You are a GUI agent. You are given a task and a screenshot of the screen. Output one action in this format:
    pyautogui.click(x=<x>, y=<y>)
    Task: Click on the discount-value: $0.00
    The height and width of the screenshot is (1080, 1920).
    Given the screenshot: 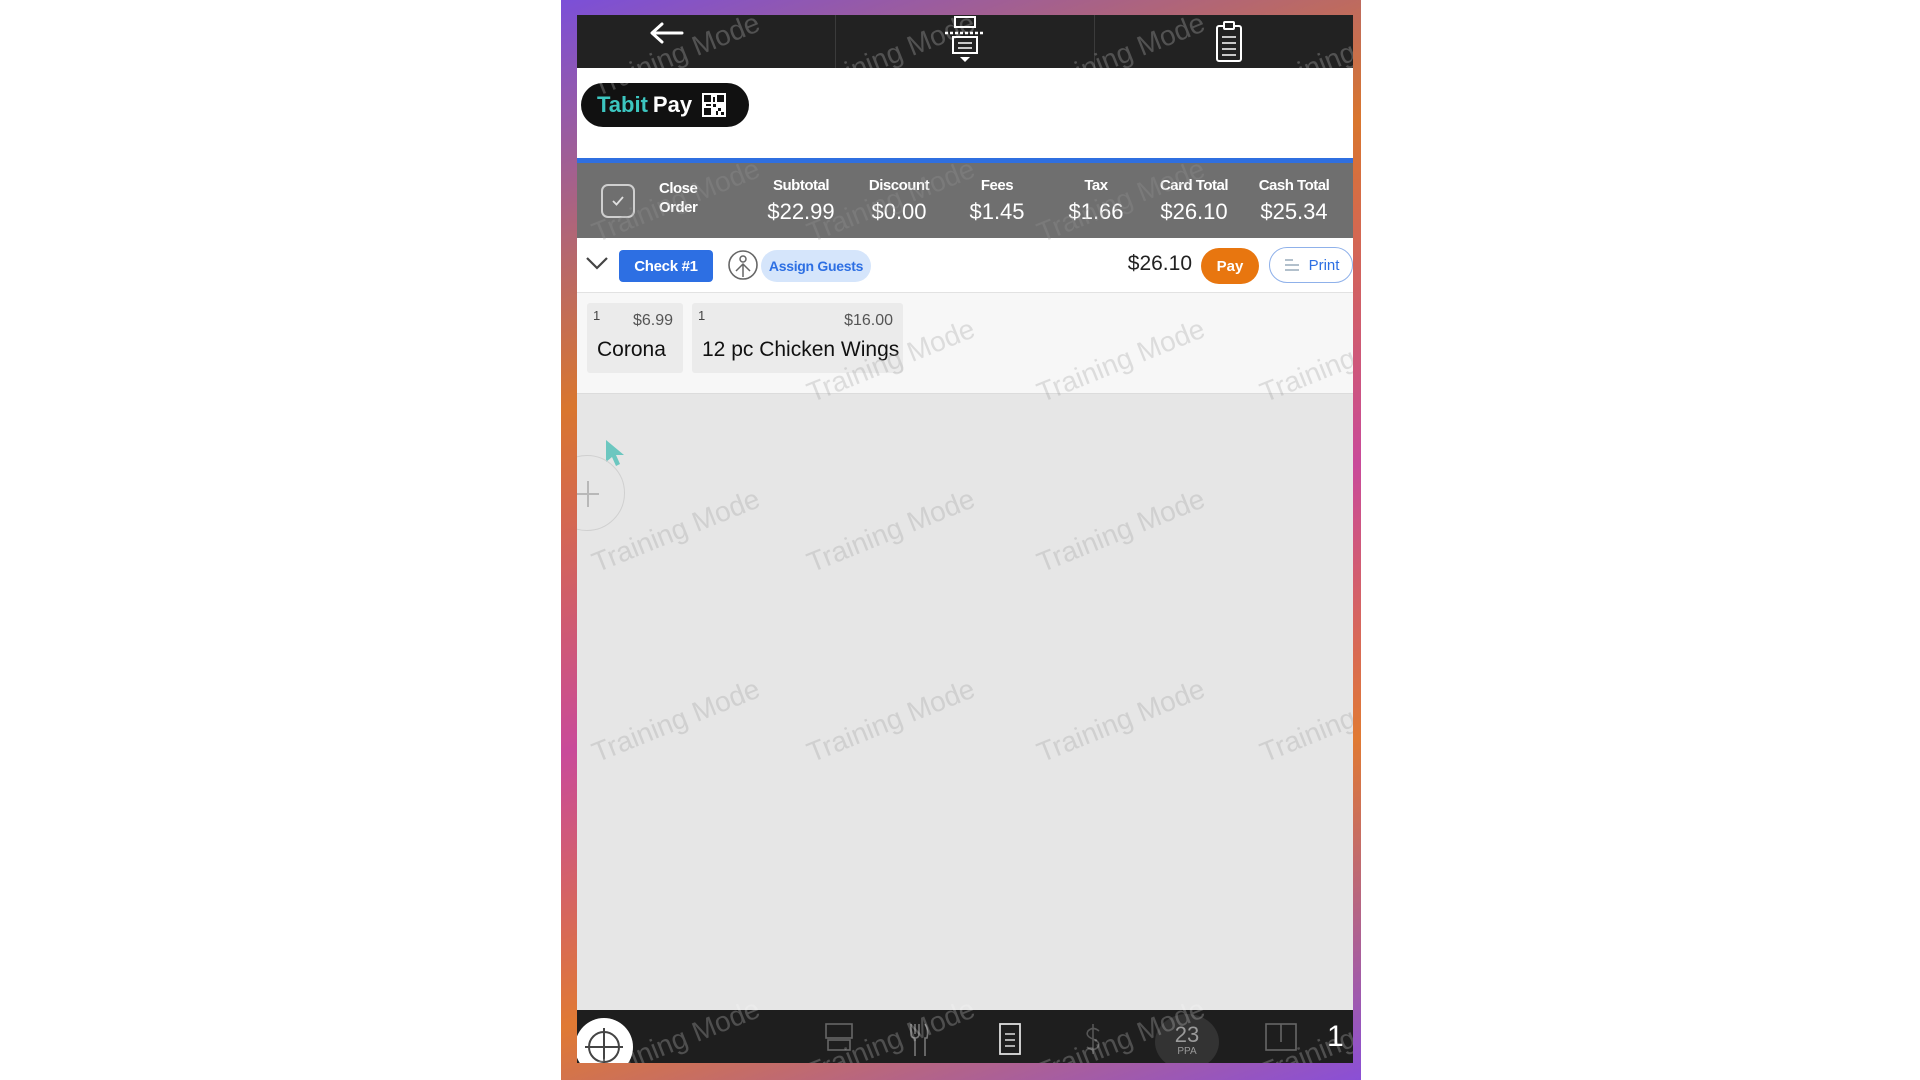 What is the action you would take?
    pyautogui.click(x=899, y=211)
    